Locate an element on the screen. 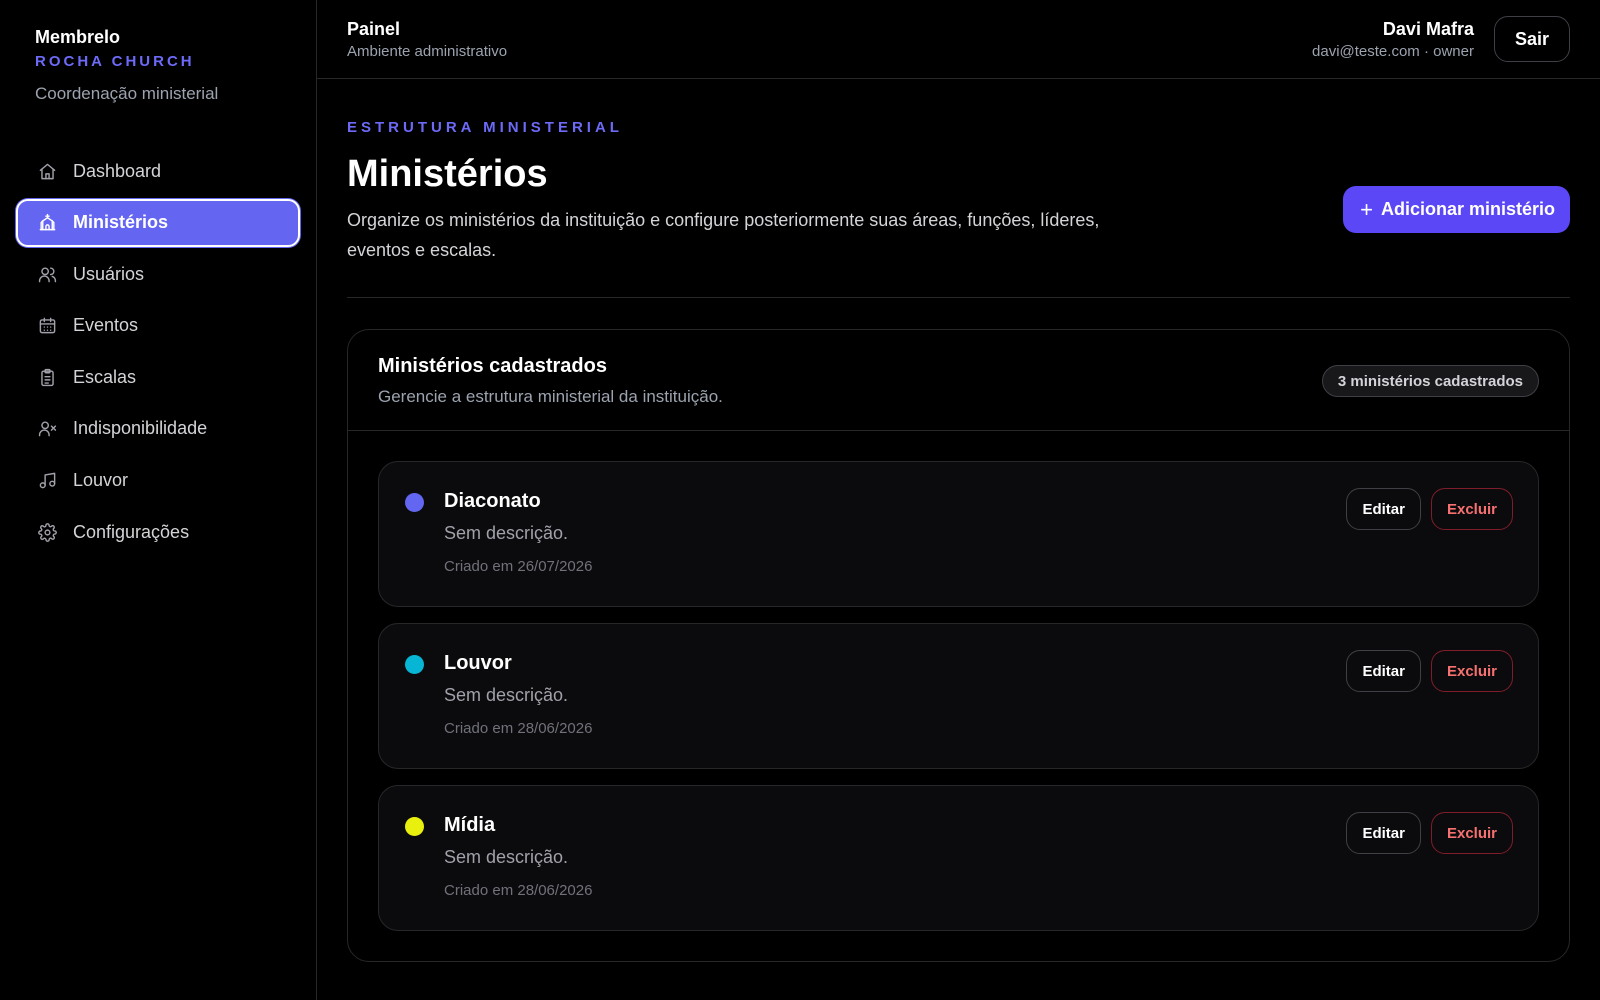 The height and width of the screenshot is (1000, 1600). sidebar-item-eventos: Eventos is located at coordinates (158, 326).